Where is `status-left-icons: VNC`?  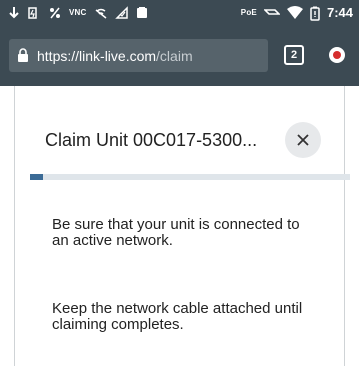
status-left-icons: VNC is located at coordinates (78, 13).